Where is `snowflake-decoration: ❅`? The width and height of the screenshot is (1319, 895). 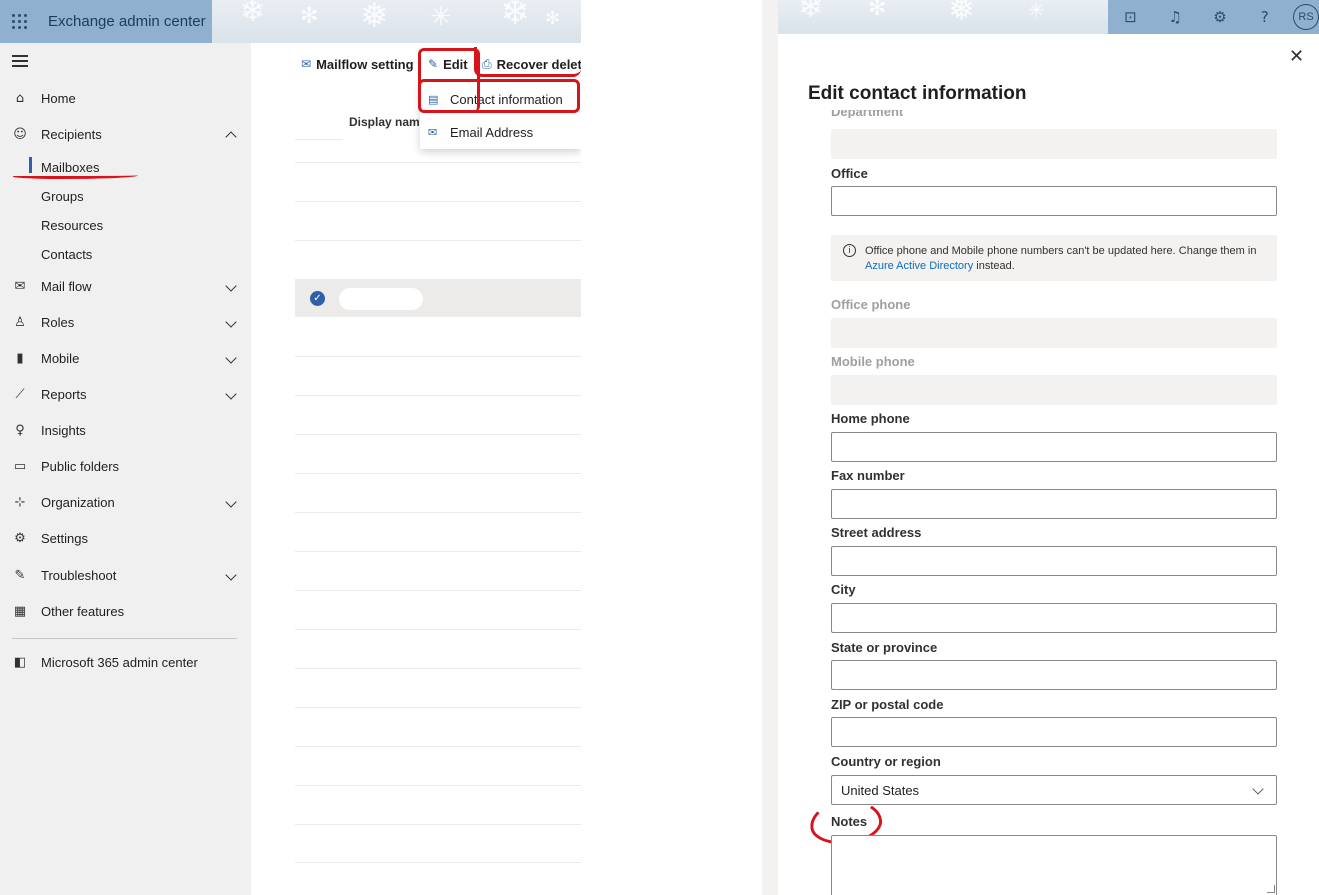
snowflake-decoration: ❅ is located at coordinates (961, 14).